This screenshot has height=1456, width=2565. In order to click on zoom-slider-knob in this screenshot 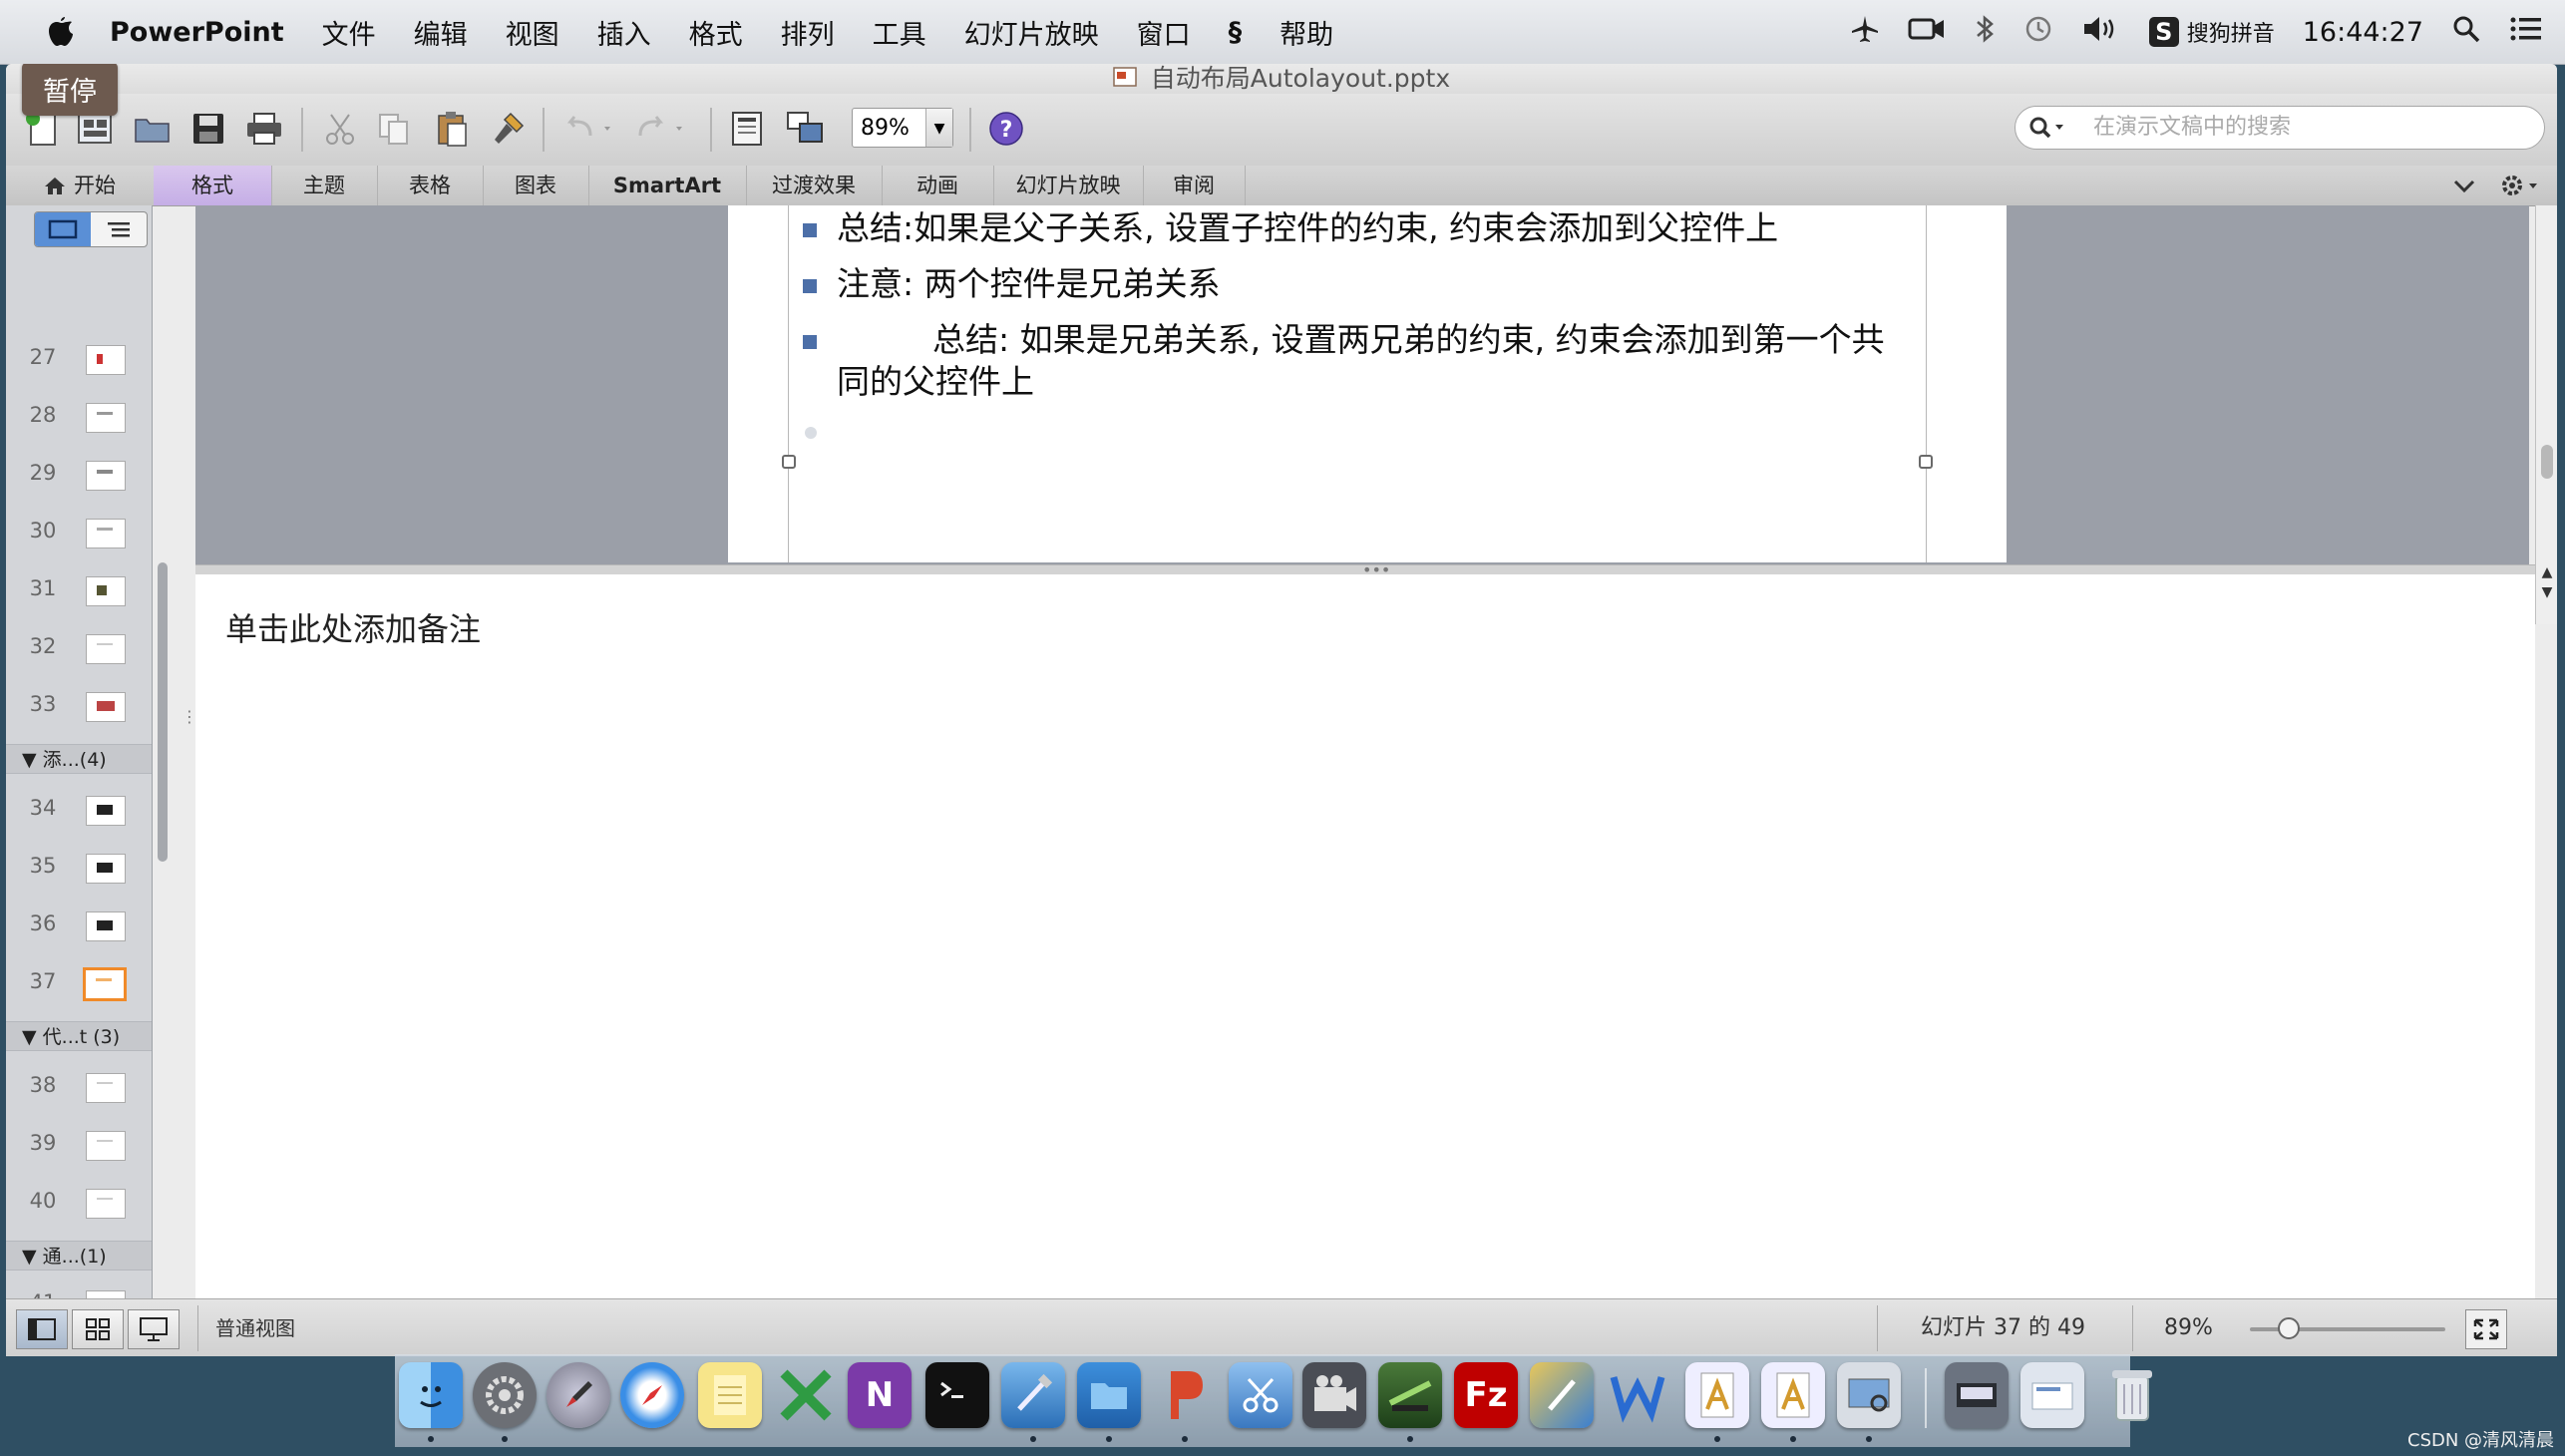, I will do `click(2289, 1328)`.